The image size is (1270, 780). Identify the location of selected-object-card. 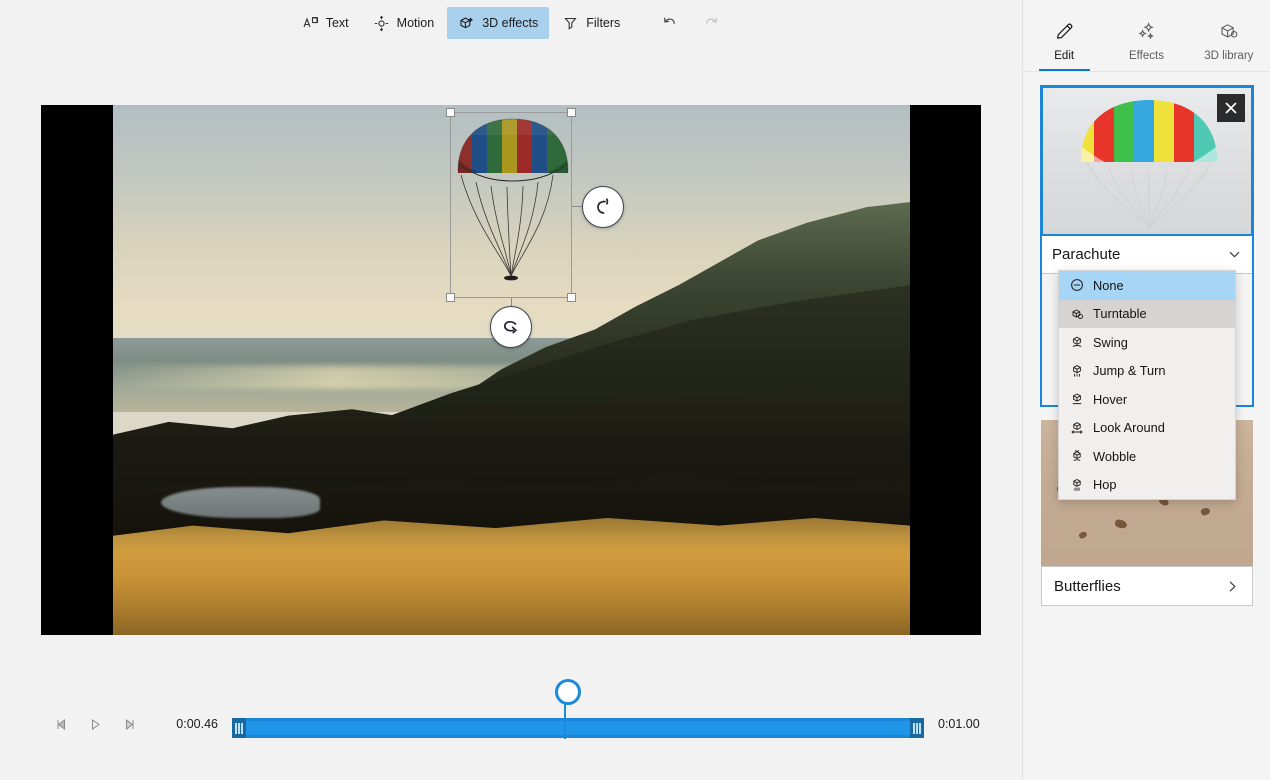
(1147, 161).